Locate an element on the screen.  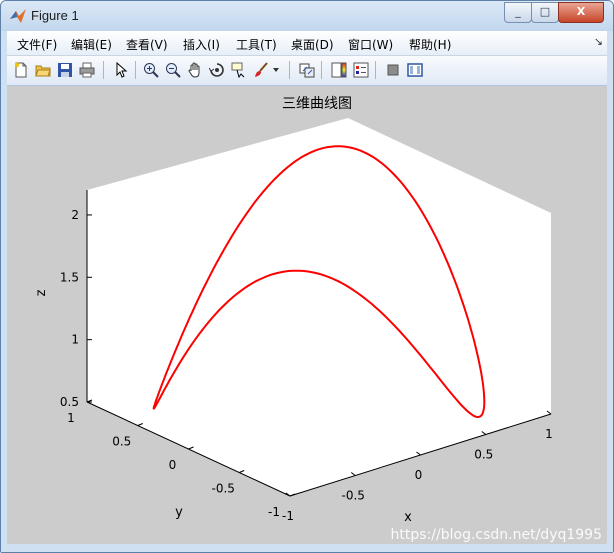
dock-arrow-icon: ↘ is located at coordinates (598, 41).